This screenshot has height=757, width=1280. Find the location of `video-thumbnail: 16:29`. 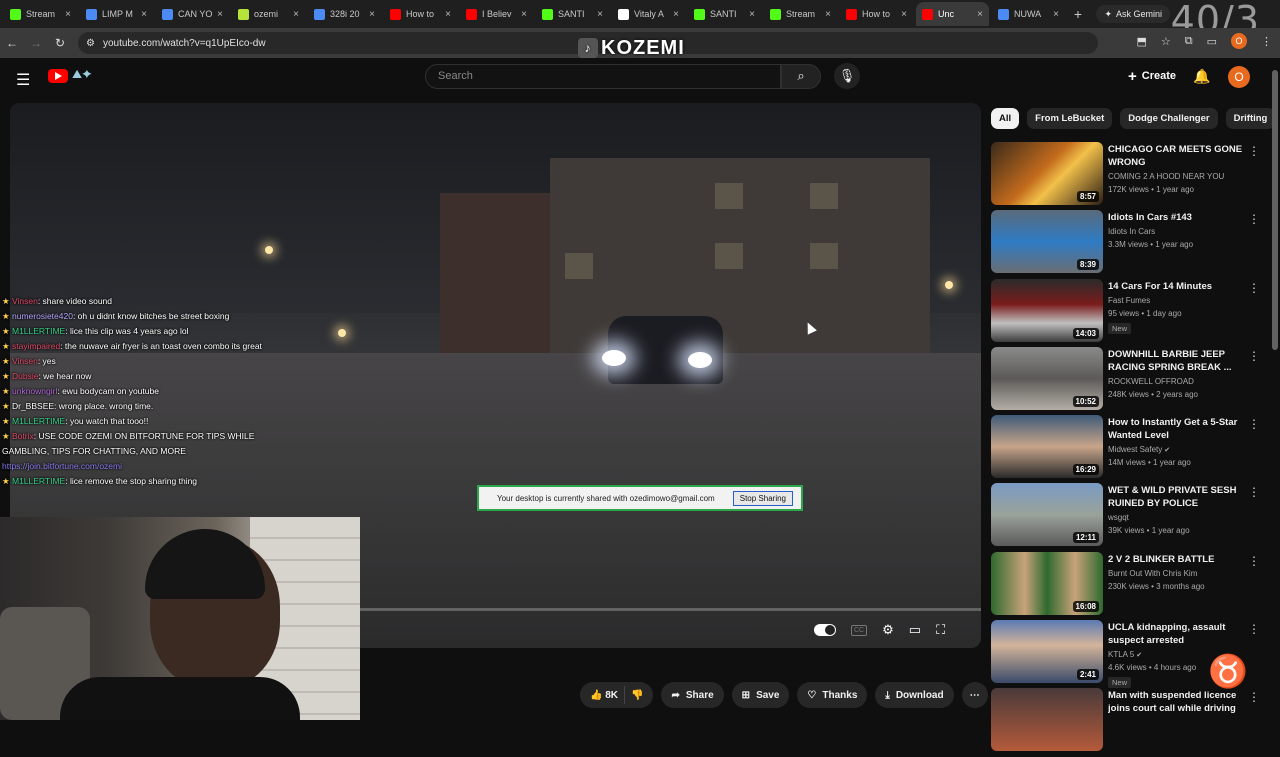

video-thumbnail: 16:29 is located at coordinates (1047, 447).